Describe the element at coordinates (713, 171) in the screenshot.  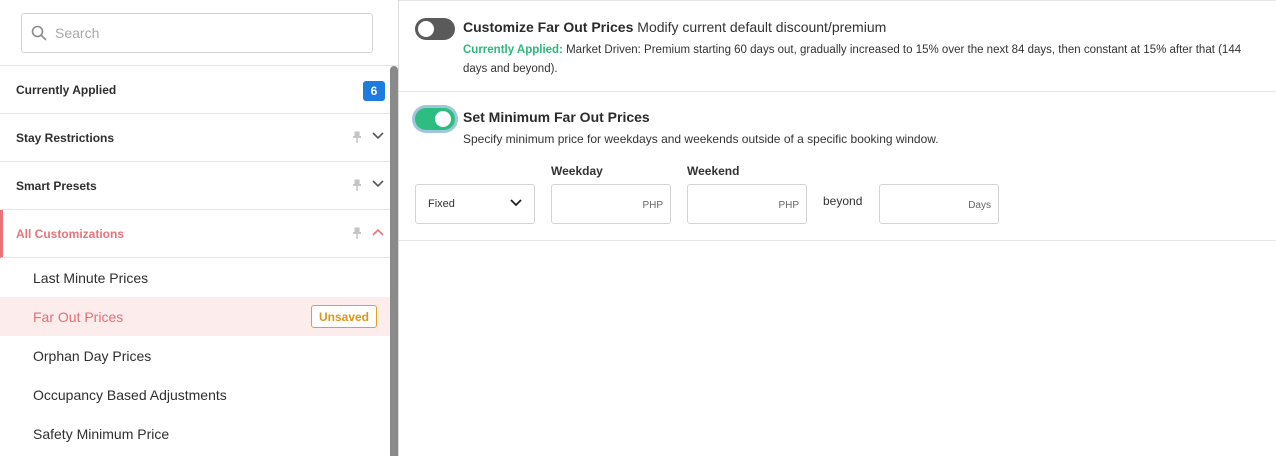
I see `weekend-label: Weekend` at that location.